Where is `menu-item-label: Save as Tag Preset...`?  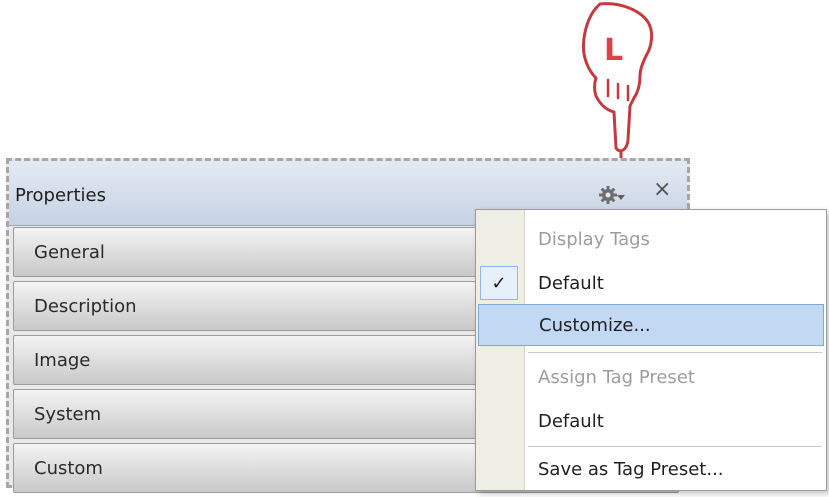
menu-item-label: Save as Tag Preset... is located at coordinates (631, 469).